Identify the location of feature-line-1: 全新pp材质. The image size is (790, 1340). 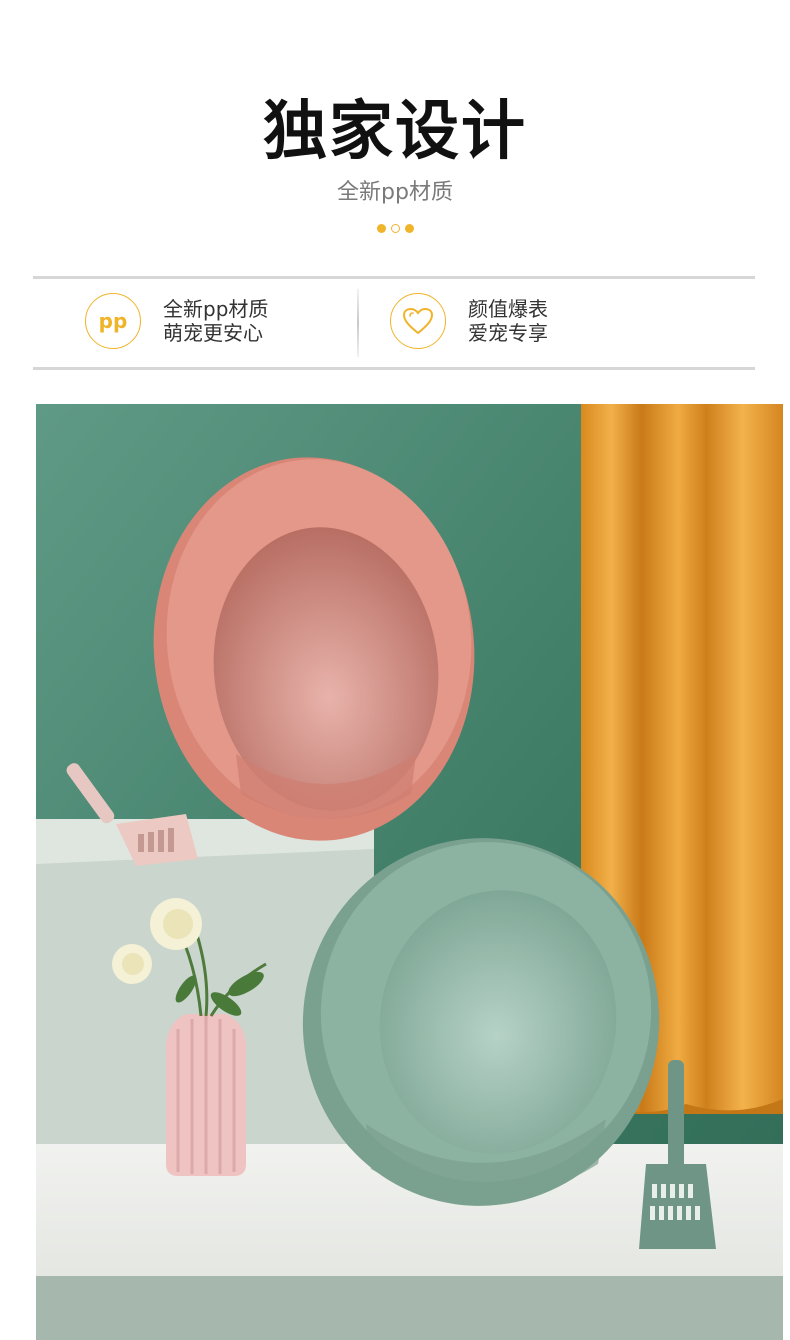
(216, 309).